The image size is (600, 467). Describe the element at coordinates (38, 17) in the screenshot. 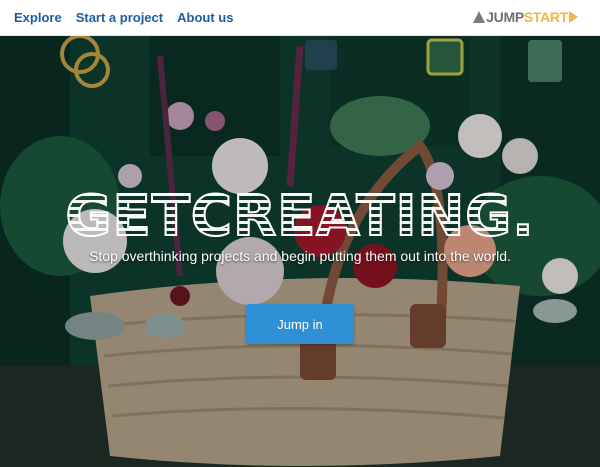

I see `nav-link-explore: Explore` at that location.